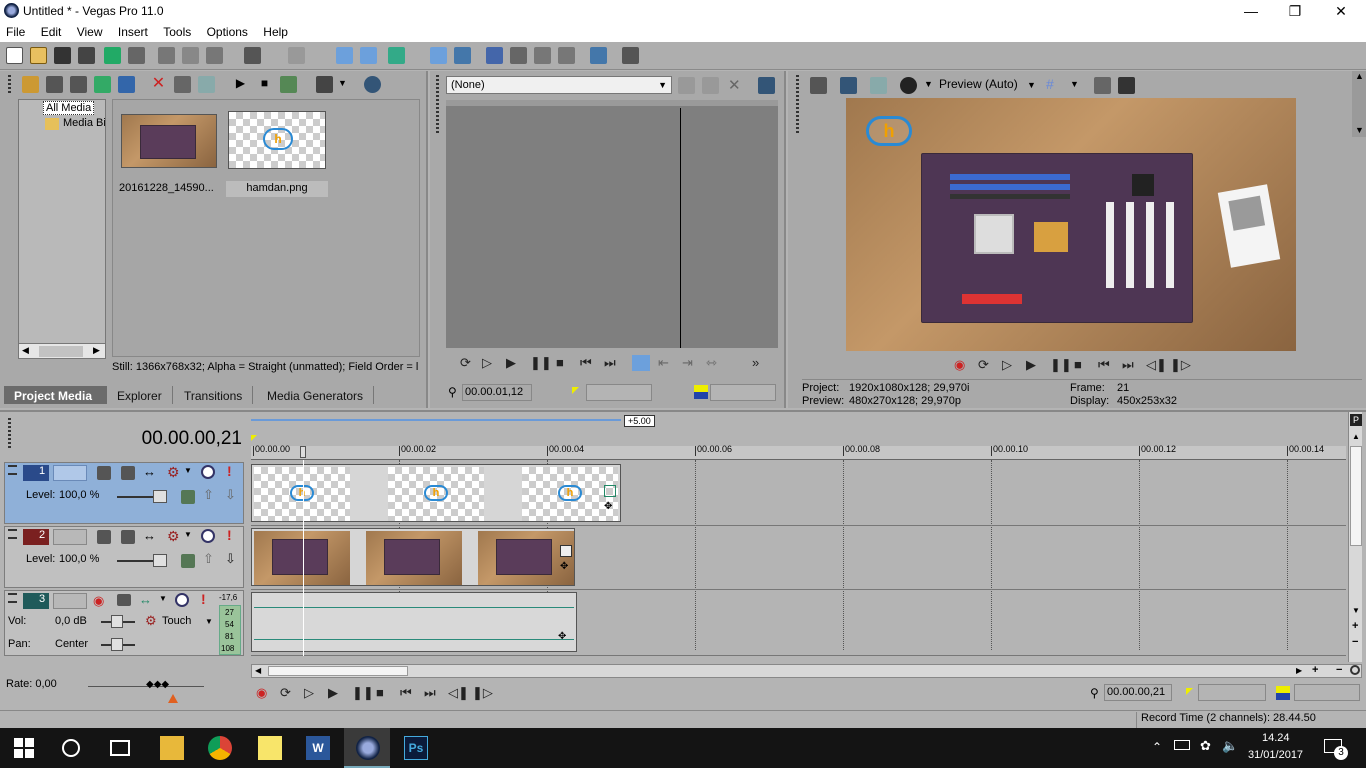 This screenshot has height=768, width=1366. I want to click on zoom-search-icon, so click(372, 84).